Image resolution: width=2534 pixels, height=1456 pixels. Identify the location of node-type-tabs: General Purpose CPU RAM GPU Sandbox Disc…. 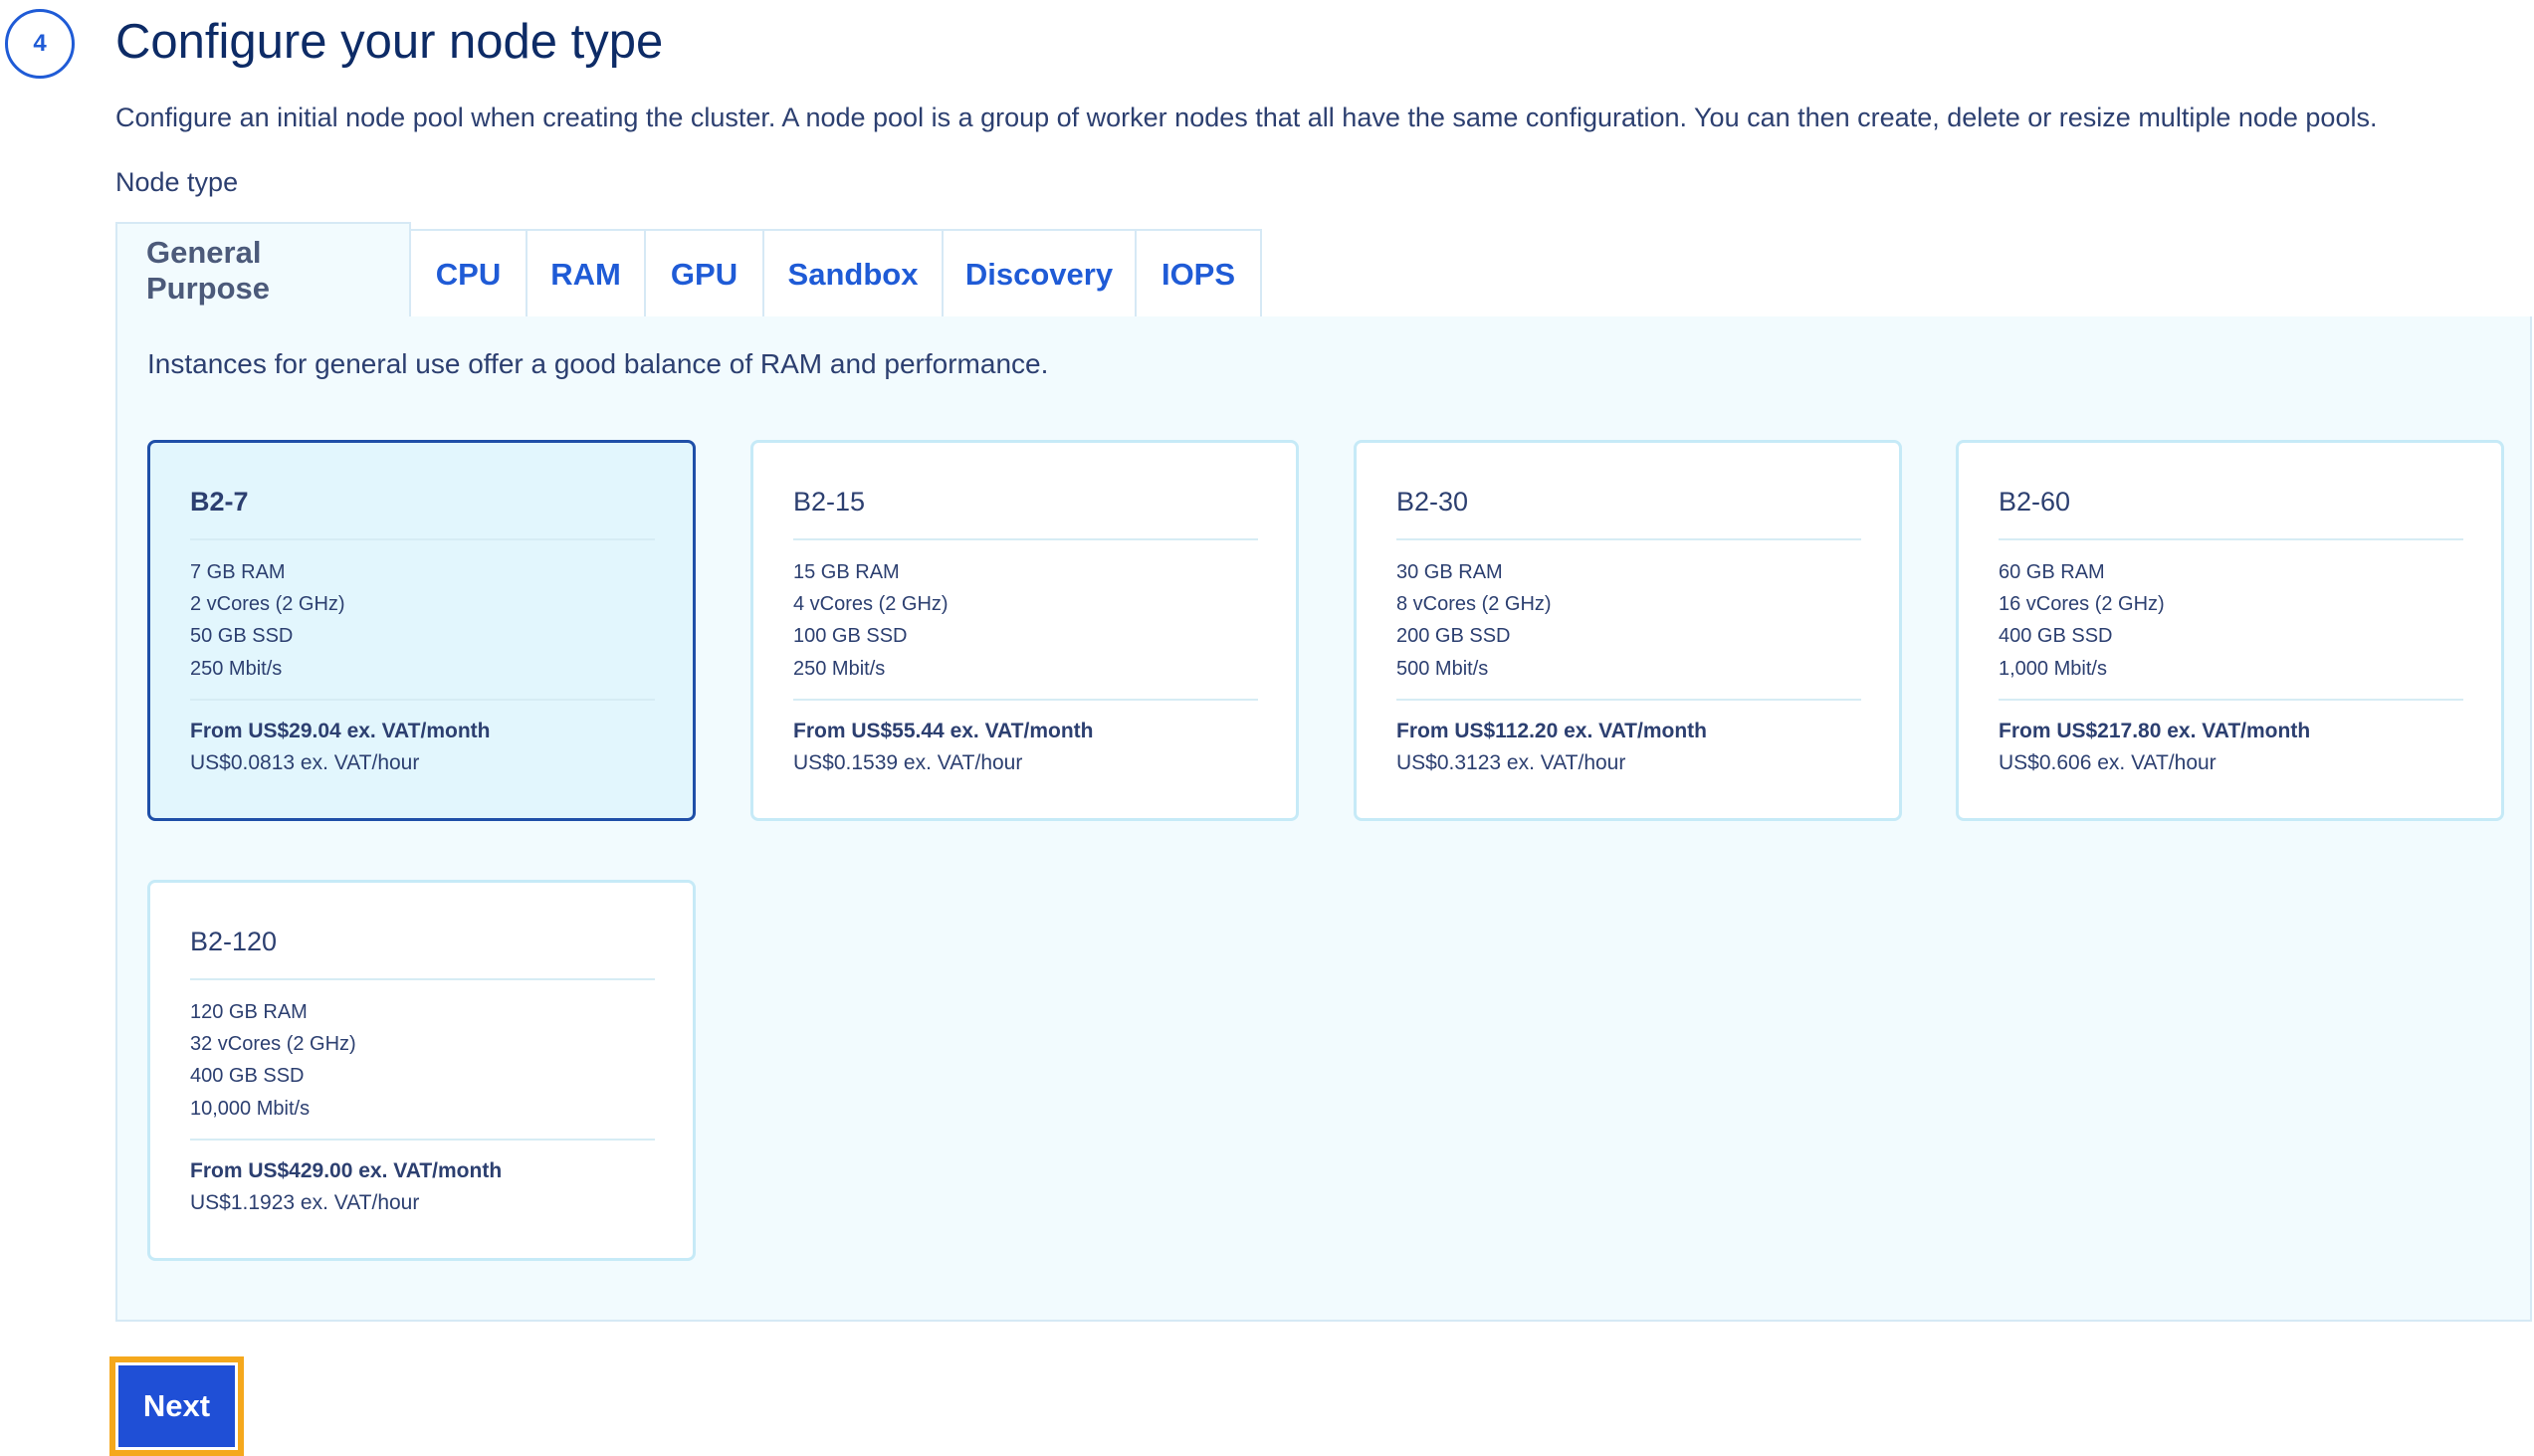
(688, 269).